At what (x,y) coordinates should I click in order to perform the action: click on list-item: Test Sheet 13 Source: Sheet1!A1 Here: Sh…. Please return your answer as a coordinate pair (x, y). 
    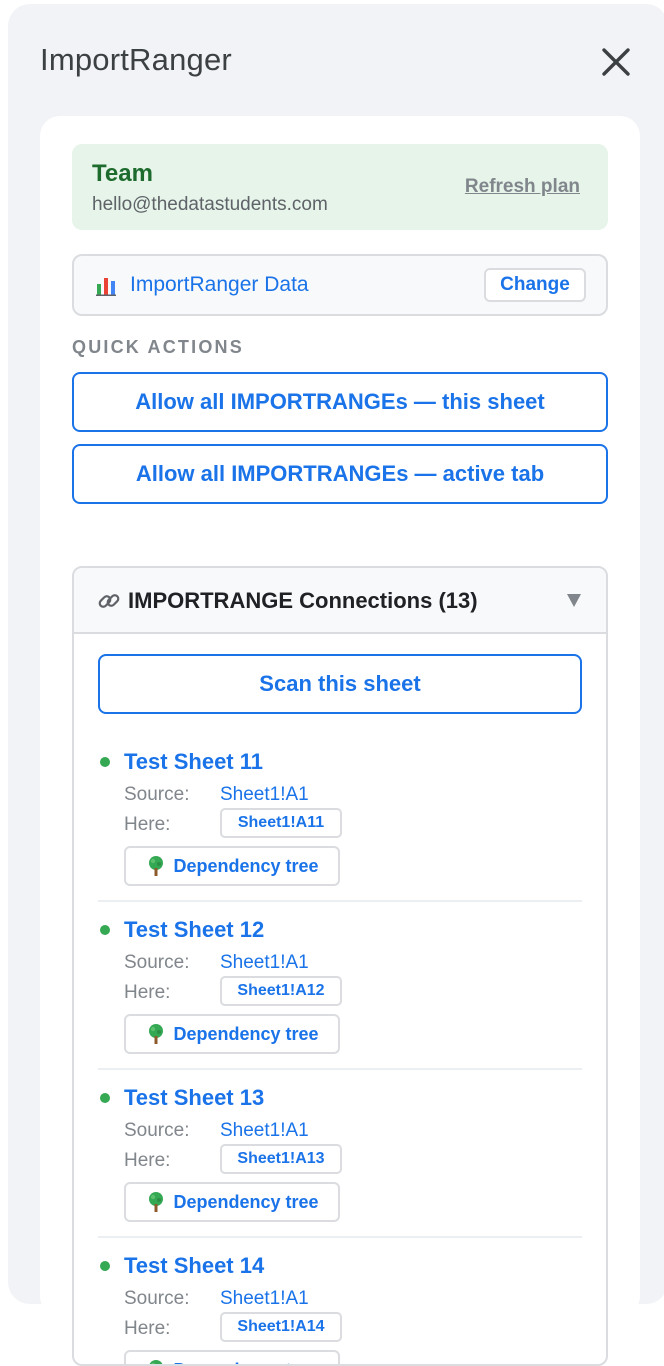
    Looking at the image, I should click on (340, 1154).